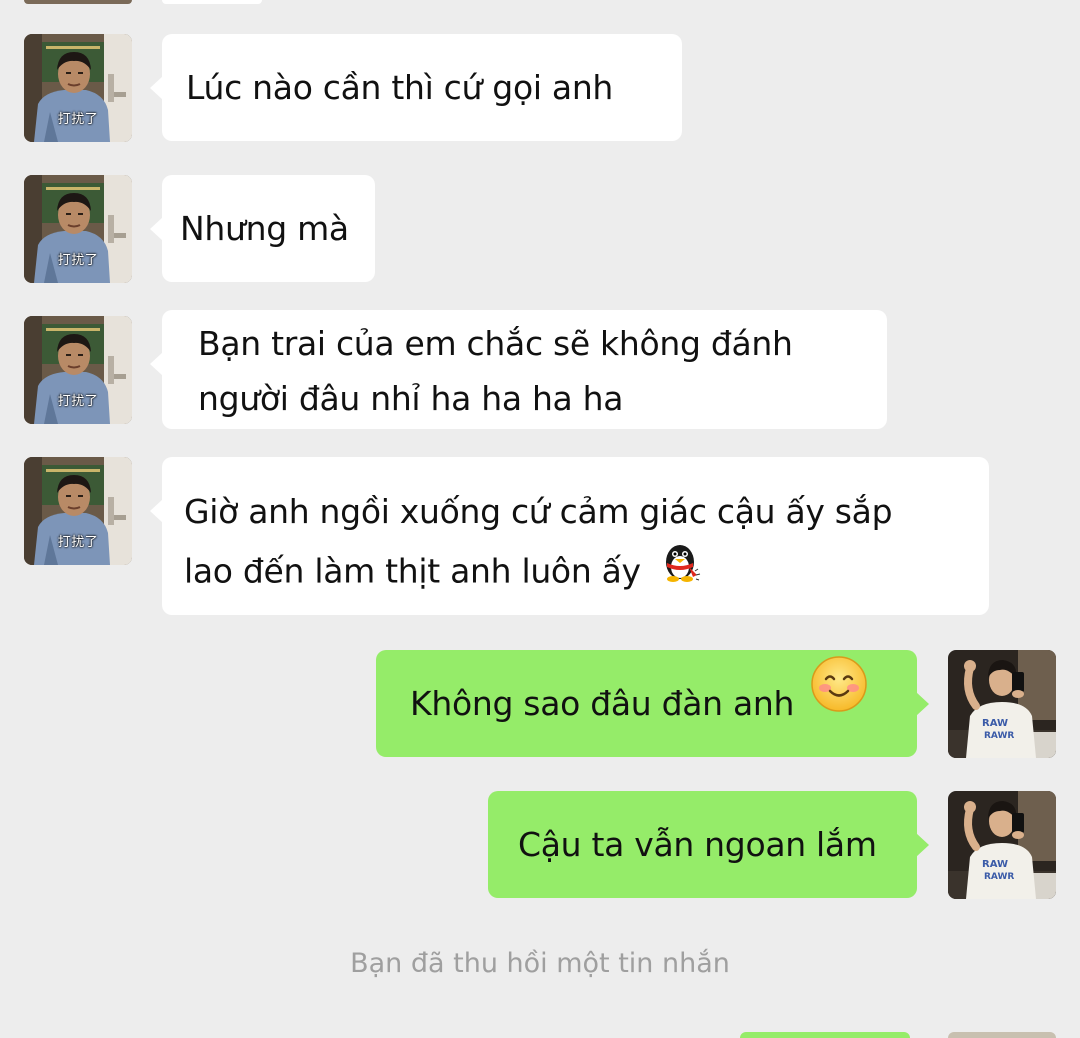 Image resolution: width=1080 pixels, height=1038 pixels. I want to click on message-text-line-with-emoji: lao đến làm thịt anh luôn ấy, so click(586, 573).